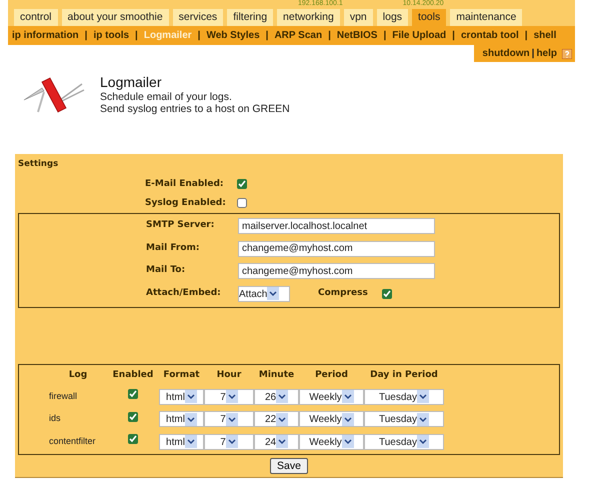  Describe the element at coordinates (111, 35) in the screenshot. I see `sub-nav-link: ip tools` at that location.